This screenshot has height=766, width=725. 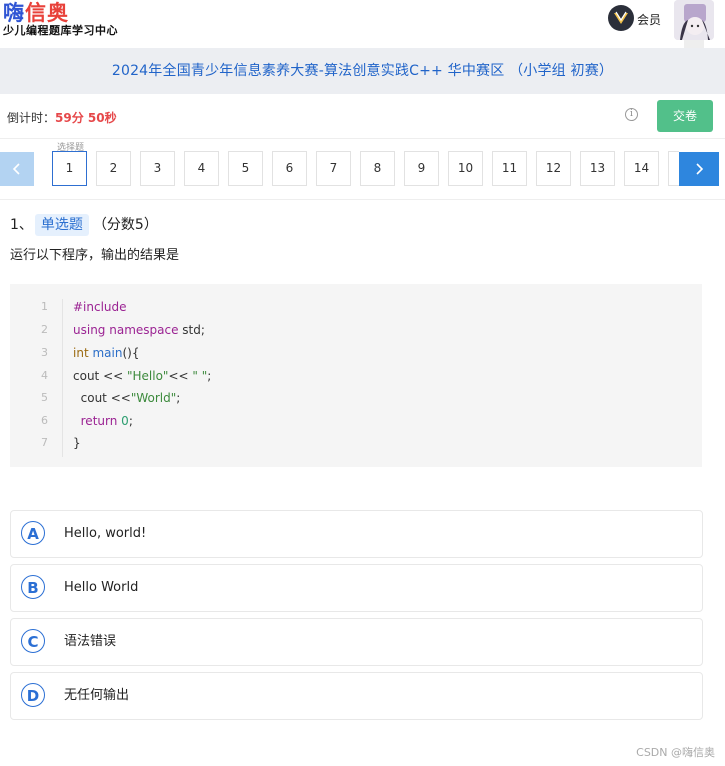 What do you see at coordinates (127, 398) in the screenshot?
I see `code-line-5: cout <<"World";` at bounding box center [127, 398].